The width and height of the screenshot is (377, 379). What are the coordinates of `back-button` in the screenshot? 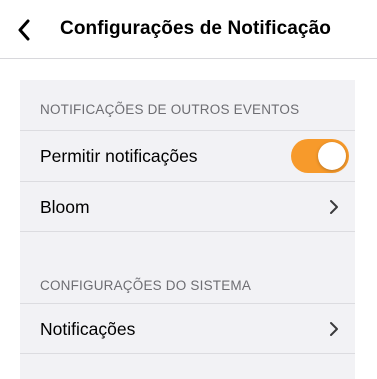 It's located at (24, 30).